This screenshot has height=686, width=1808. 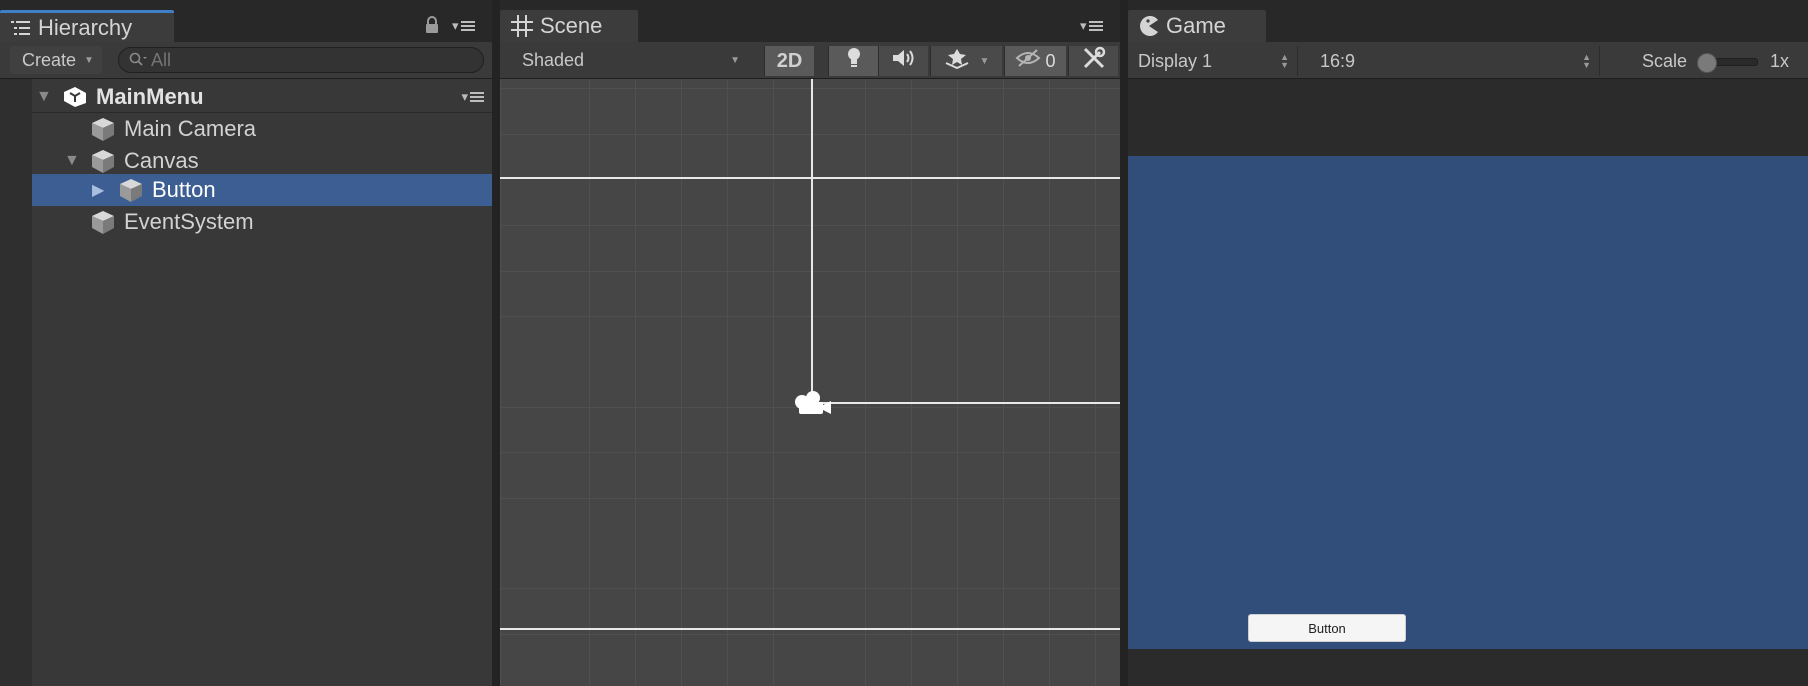 What do you see at coordinates (472, 97) in the screenshot?
I see `scene-row-menu-icon: ▾` at bounding box center [472, 97].